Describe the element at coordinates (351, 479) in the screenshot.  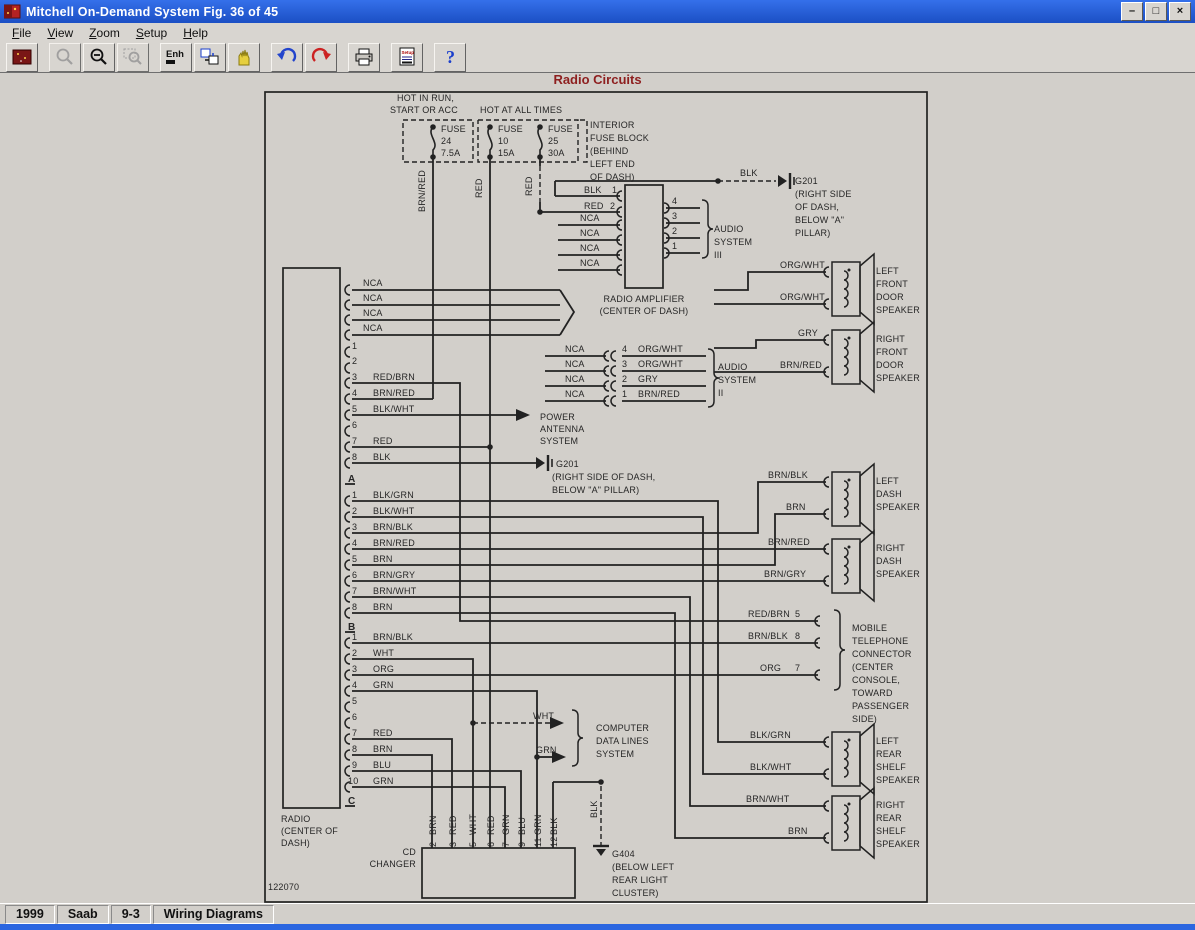
I see `diagram-label: A` at that location.